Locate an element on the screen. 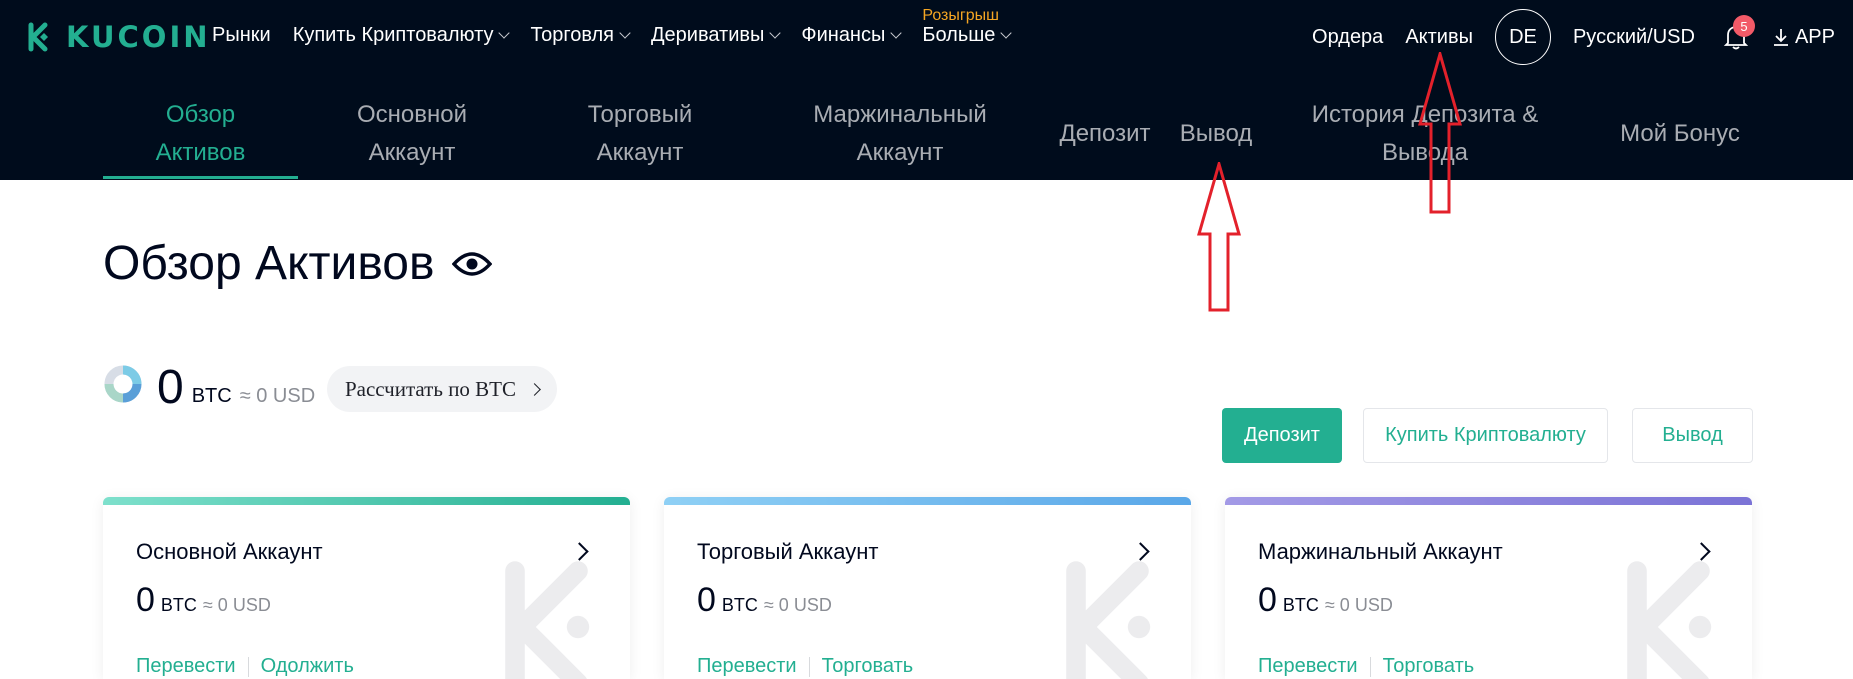  card-title: Торговый Аккаунт is located at coordinates (788, 551).